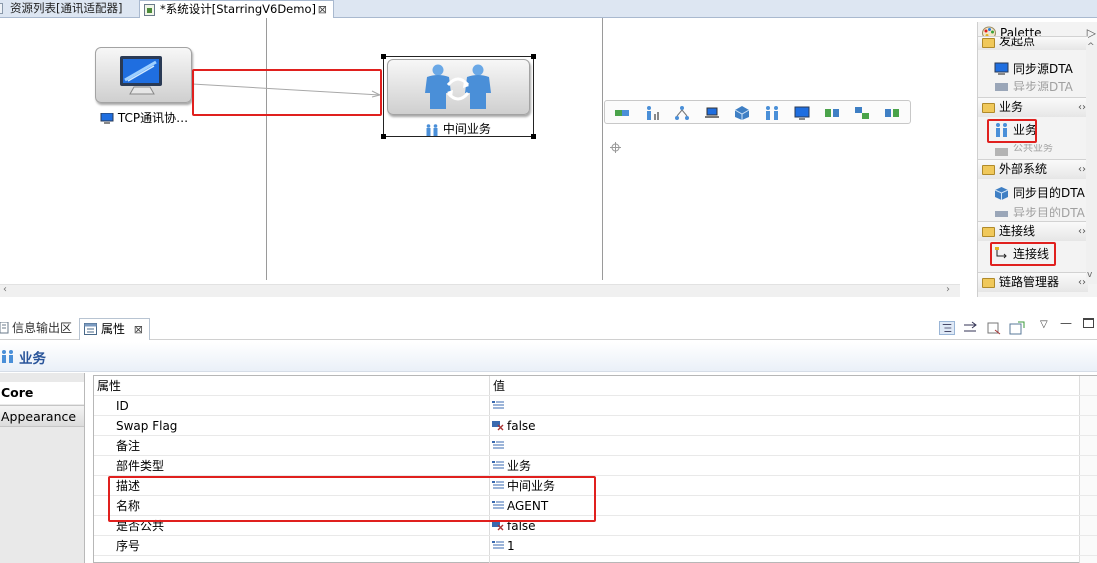  I want to click on show-categories-icon, so click(947, 328).